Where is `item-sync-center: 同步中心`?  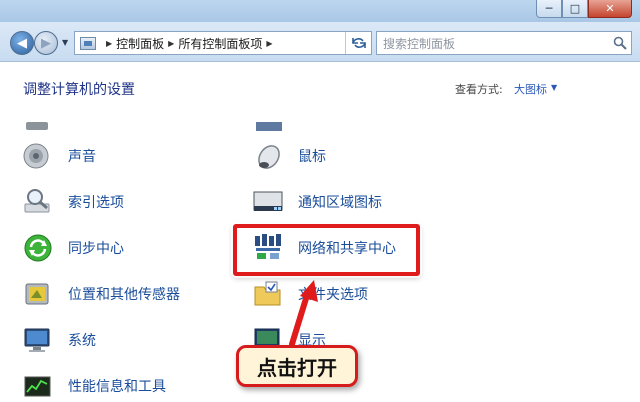
item-sync-center: 同步中心 is located at coordinates (73, 248).